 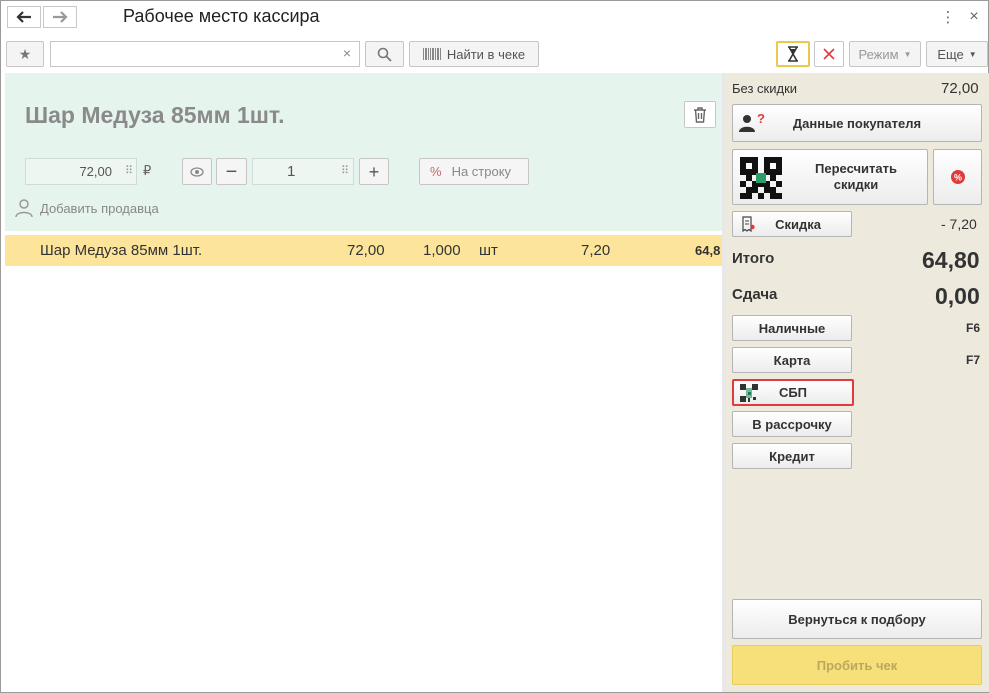 I want to click on percent-icon: %, so click(x=436, y=171).